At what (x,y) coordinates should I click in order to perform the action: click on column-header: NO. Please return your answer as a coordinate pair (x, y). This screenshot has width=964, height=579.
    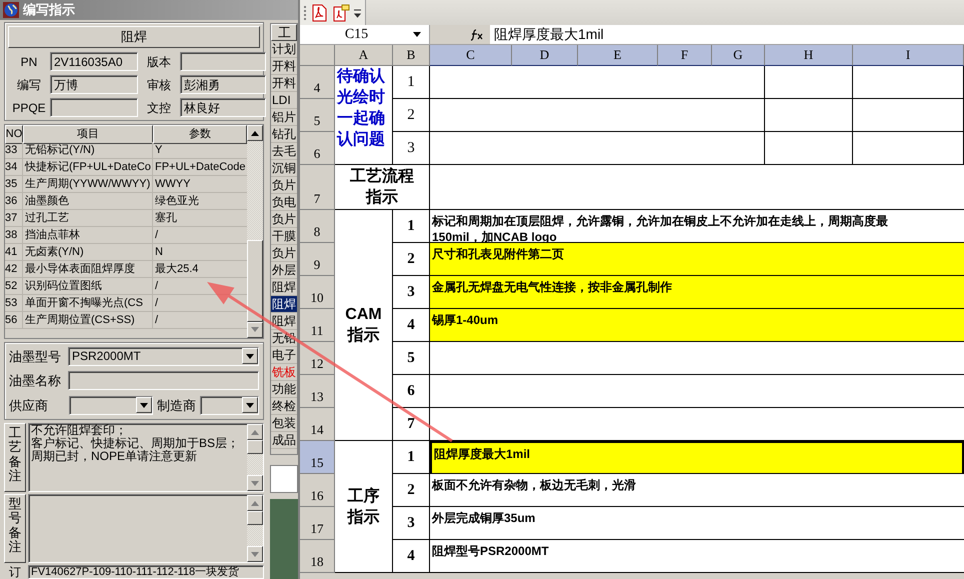
    Looking at the image, I should click on (14, 134).